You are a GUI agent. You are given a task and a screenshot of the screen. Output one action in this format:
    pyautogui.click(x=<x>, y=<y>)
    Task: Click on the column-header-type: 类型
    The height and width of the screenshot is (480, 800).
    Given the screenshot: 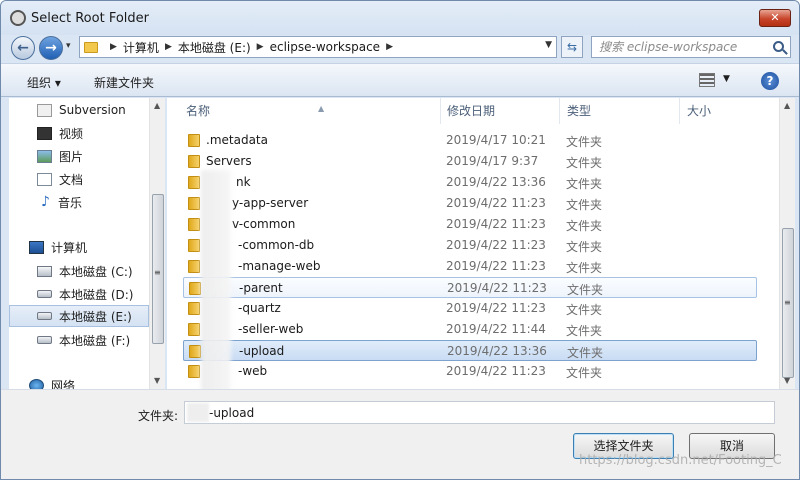 What is the action you would take?
    pyautogui.click(x=620, y=111)
    